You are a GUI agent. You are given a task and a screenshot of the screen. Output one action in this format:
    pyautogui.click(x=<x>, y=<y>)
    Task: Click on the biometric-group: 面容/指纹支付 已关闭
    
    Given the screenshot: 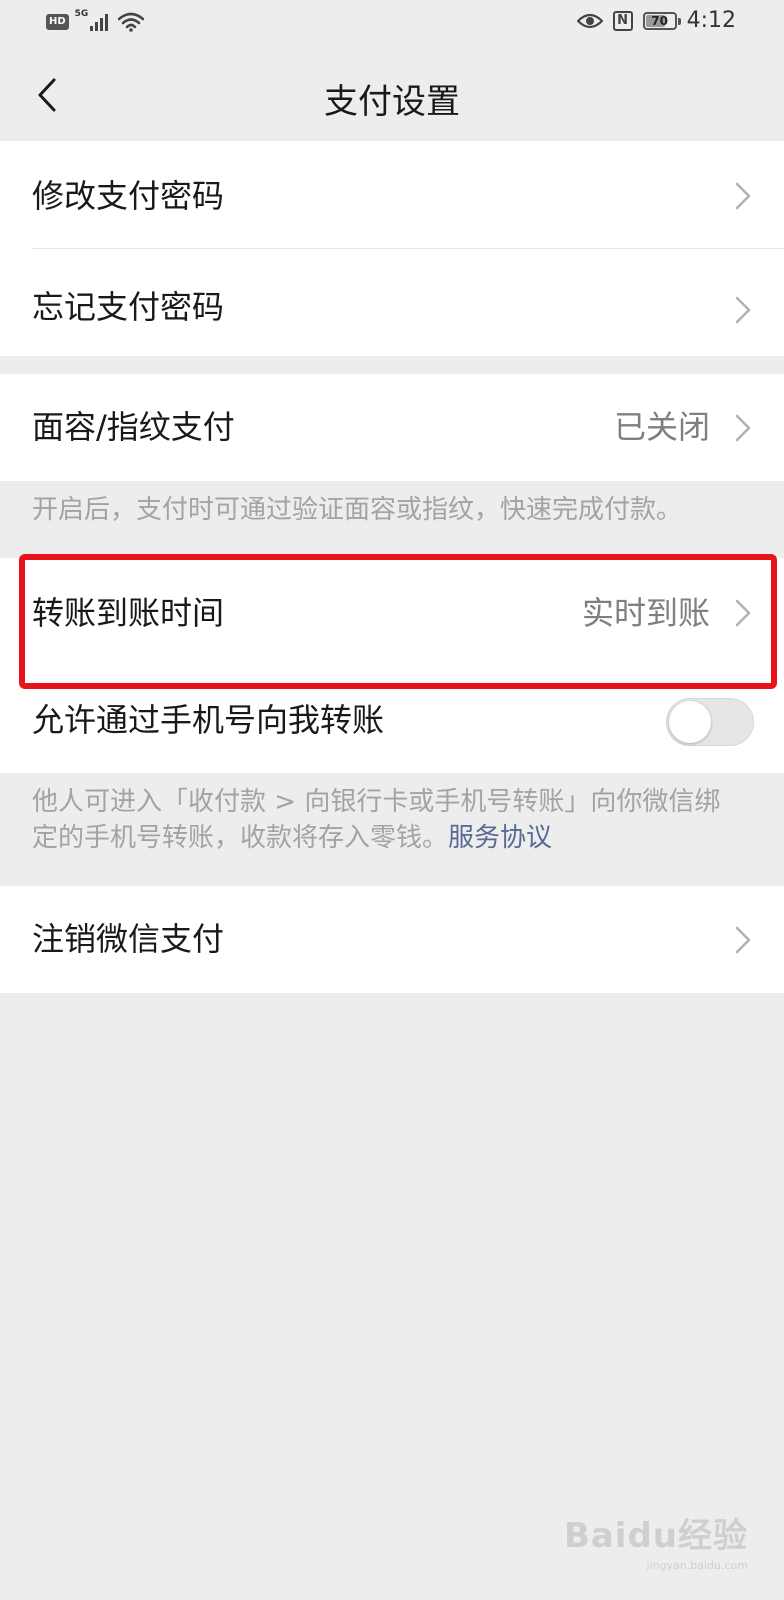 What is the action you would take?
    pyautogui.click(x=392, y=427)
    